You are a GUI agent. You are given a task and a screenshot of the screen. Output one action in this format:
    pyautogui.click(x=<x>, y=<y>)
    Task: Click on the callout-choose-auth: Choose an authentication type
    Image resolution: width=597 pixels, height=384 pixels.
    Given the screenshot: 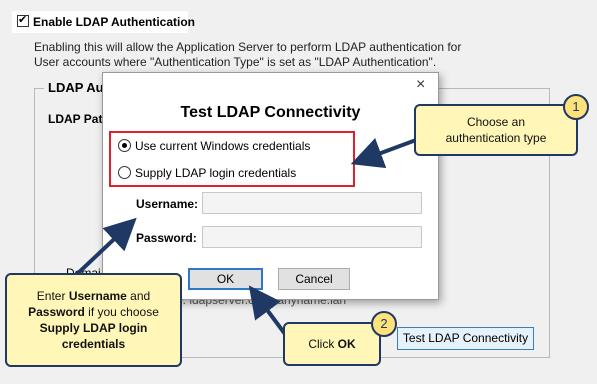 What is the action you would take?
    pyautogui.click(x=496, y=130)
    